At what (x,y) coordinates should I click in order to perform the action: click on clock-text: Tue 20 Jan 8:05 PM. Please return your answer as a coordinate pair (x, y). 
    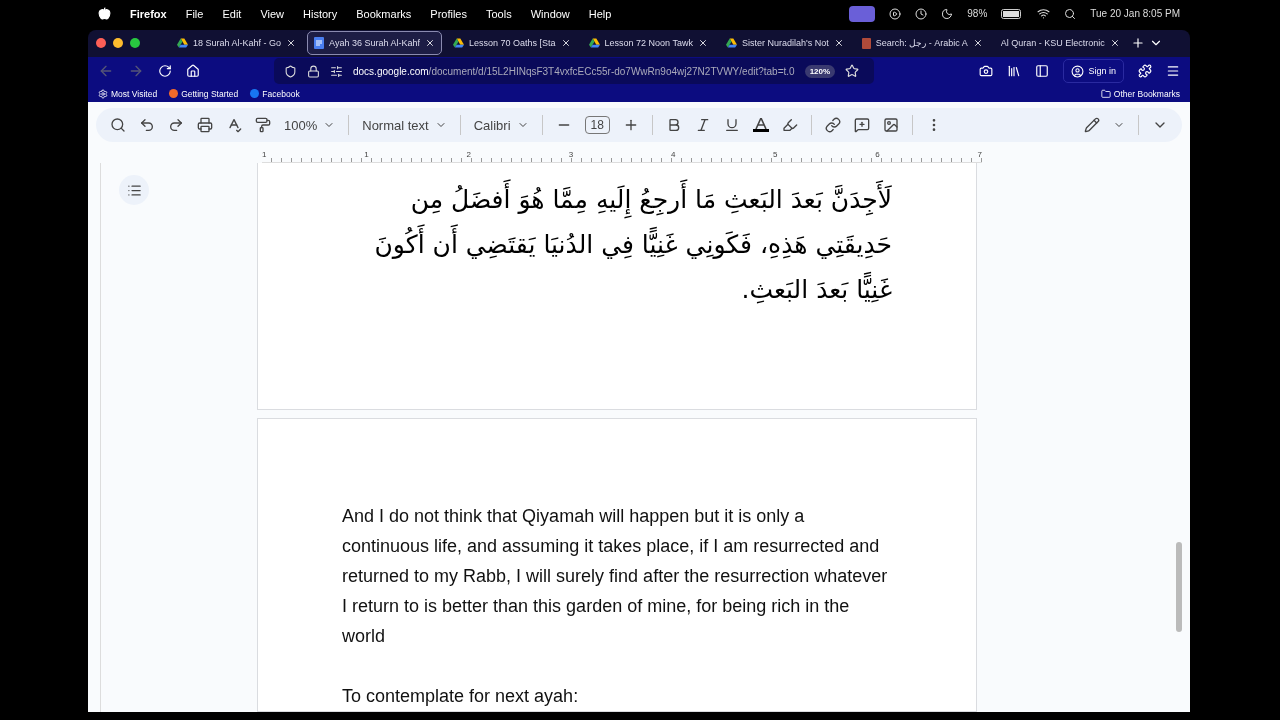
    Looking at the image, I should click on (1135, 13).